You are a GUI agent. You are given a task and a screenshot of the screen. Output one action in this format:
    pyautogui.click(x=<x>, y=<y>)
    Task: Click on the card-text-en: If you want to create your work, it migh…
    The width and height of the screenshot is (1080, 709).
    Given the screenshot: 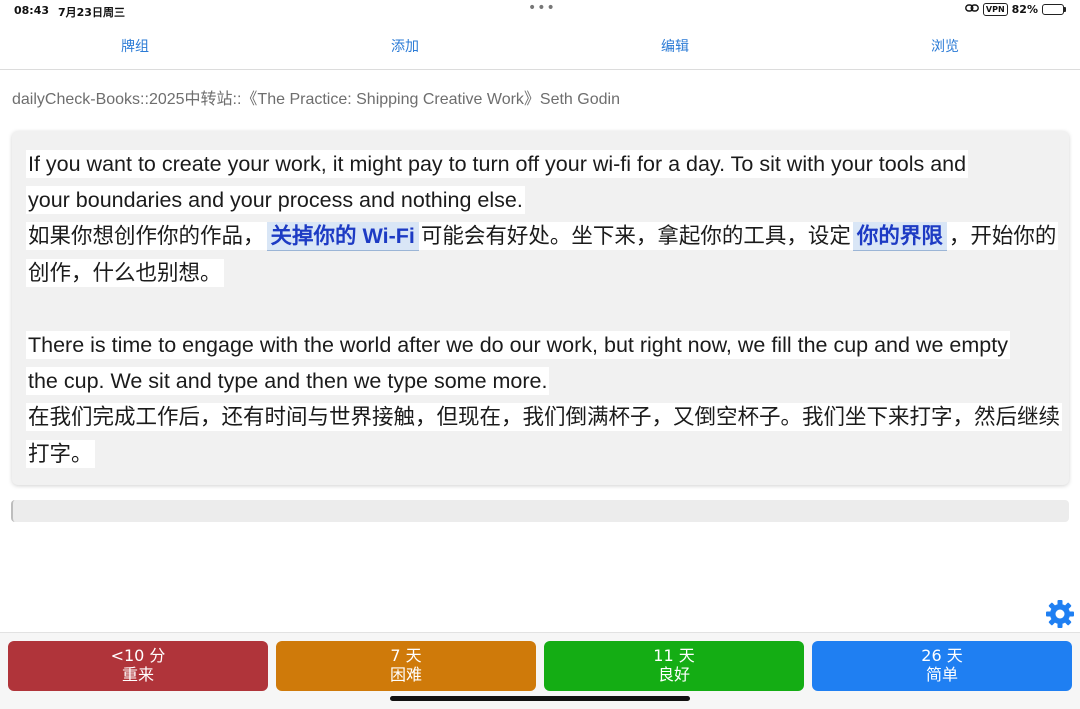 What is the action you would take?
    pyautogui.click(x=497, y=164)
    